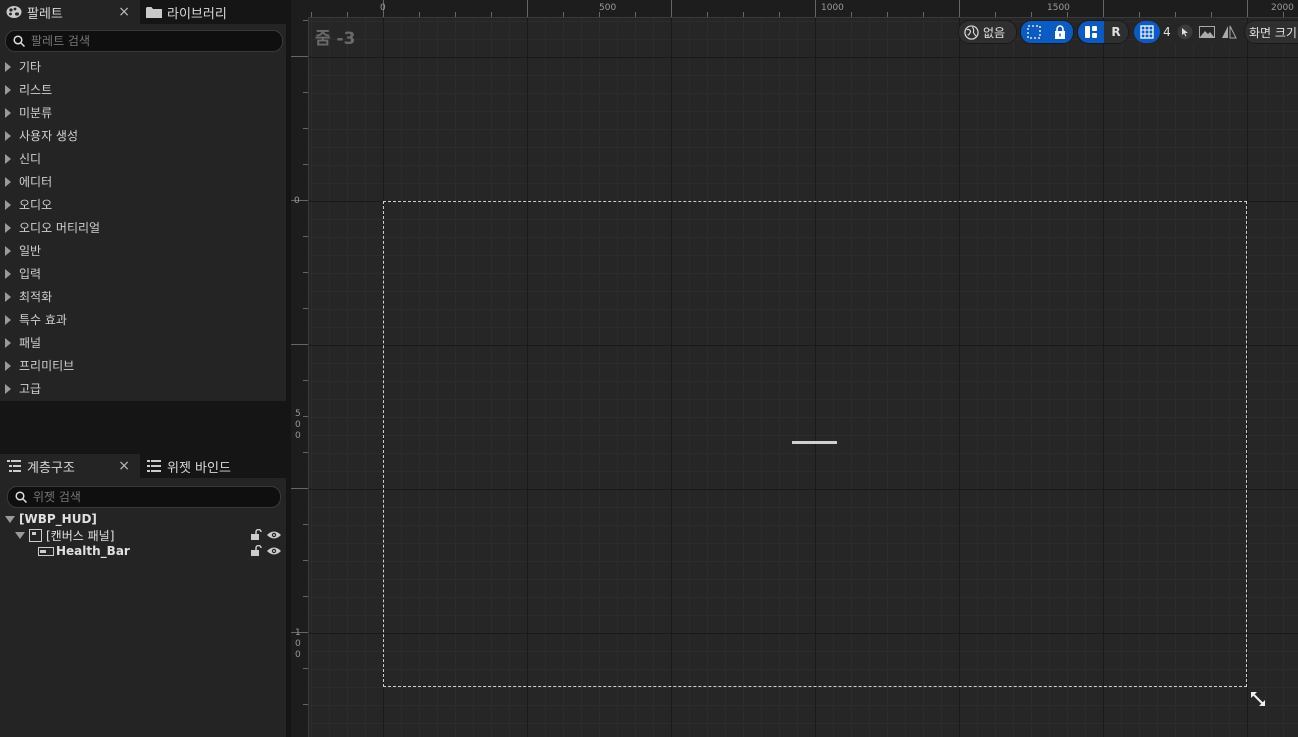 The height and width of the screenshot is (737, 1298). What do you see at coordinates (36, 113) in the screenshot?
I see `palette-category-label: 미분류` at bounding box center [36, 113].